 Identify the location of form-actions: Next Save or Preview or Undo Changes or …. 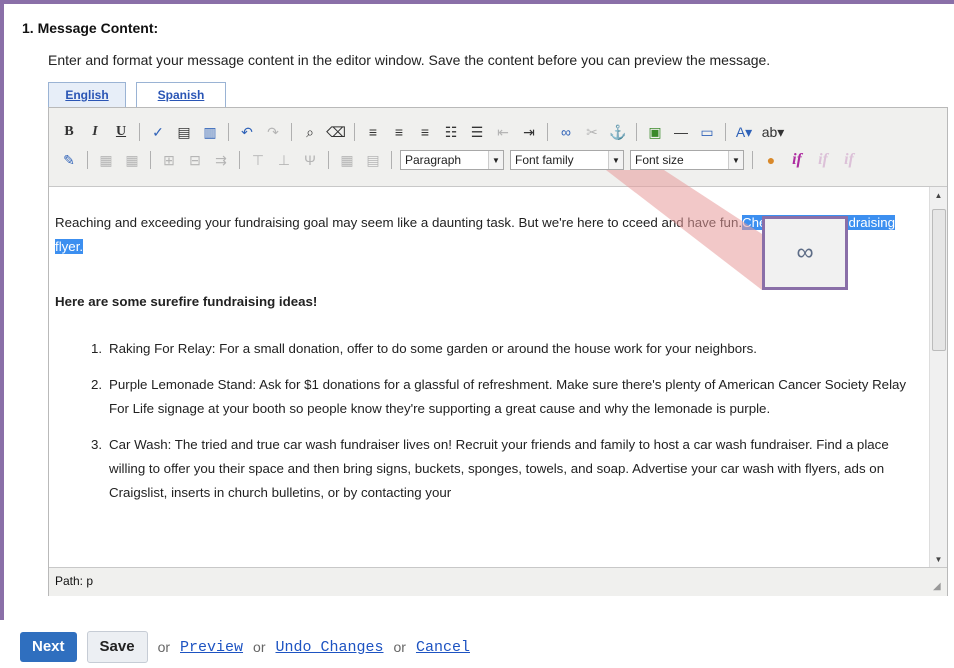
(245, 647).